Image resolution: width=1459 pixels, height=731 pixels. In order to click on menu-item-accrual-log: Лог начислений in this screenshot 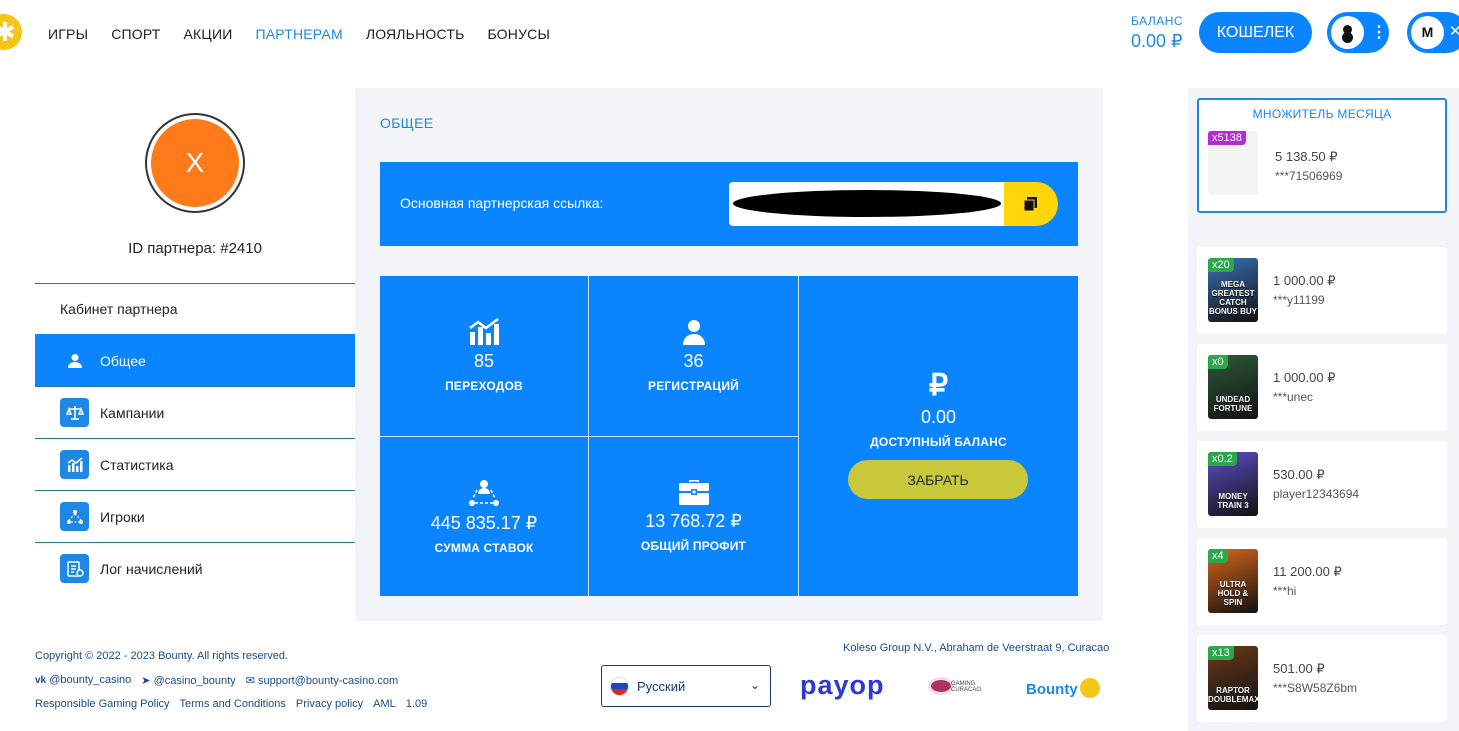, I will do `click(195, 568)`.